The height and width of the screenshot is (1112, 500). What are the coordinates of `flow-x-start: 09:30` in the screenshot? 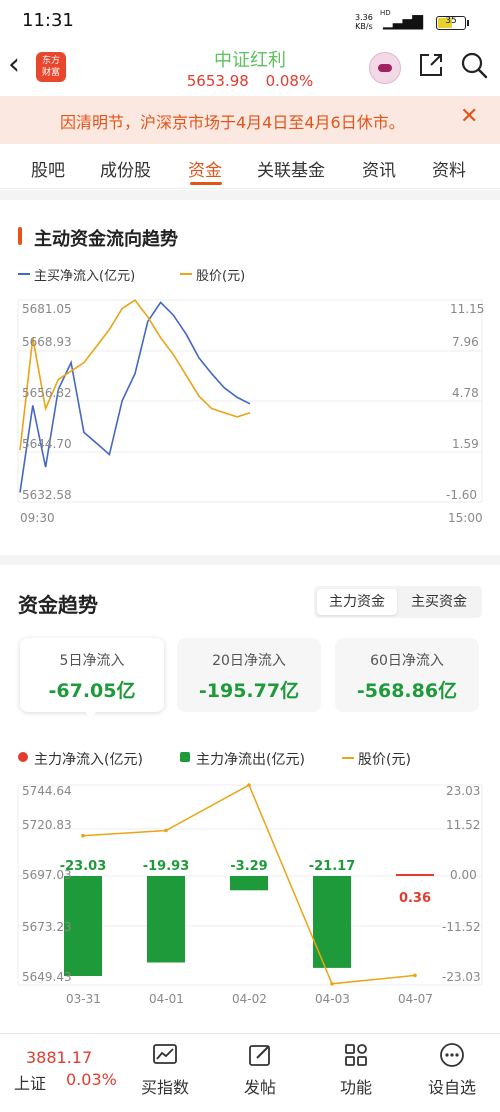 It's located at (37, 518).